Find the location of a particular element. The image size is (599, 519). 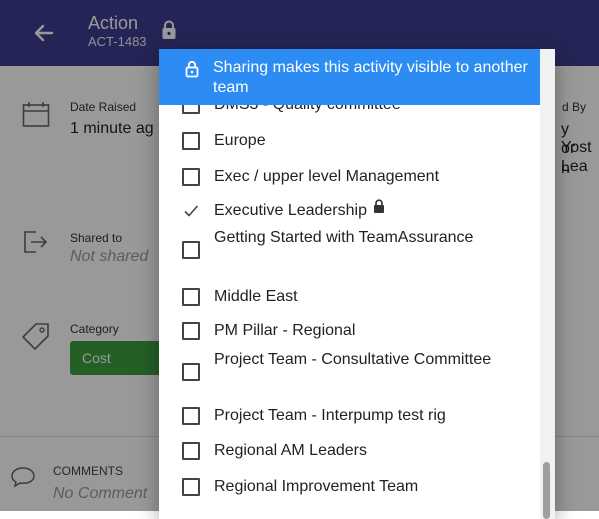

team-label: Executive Leadership is located at coordinates (369, 210).